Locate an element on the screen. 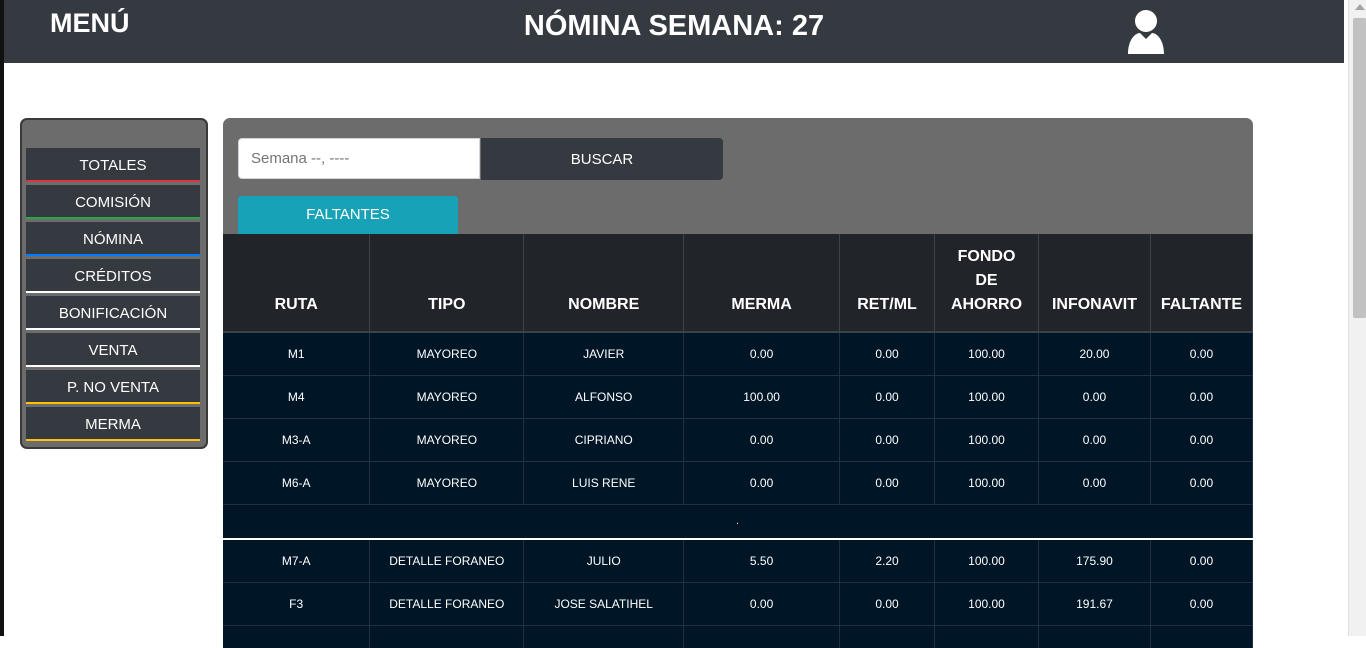 The image size is (1366, 648). sidebar-item-bonificacion: BONIFICACIÓN is located at coordinates (113, 313).